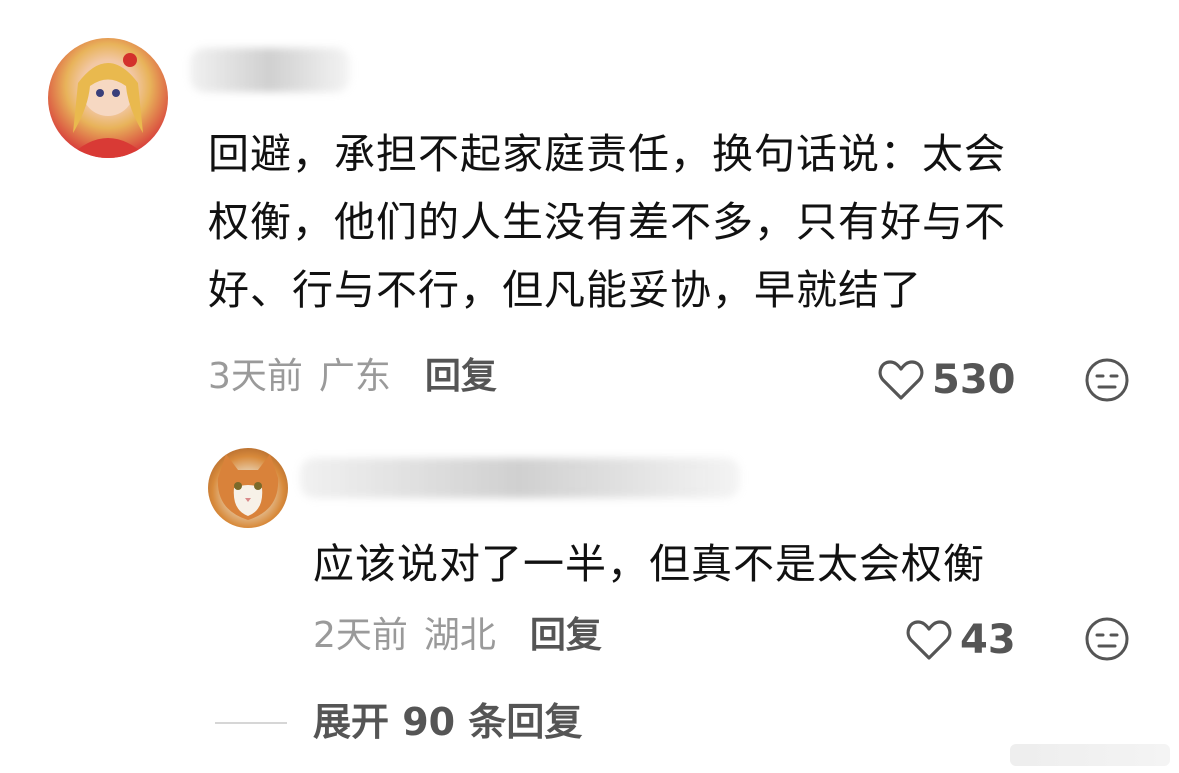 The width and height of the screenshot is (1179, 773). I want to click on avatar, so click(108, 98).